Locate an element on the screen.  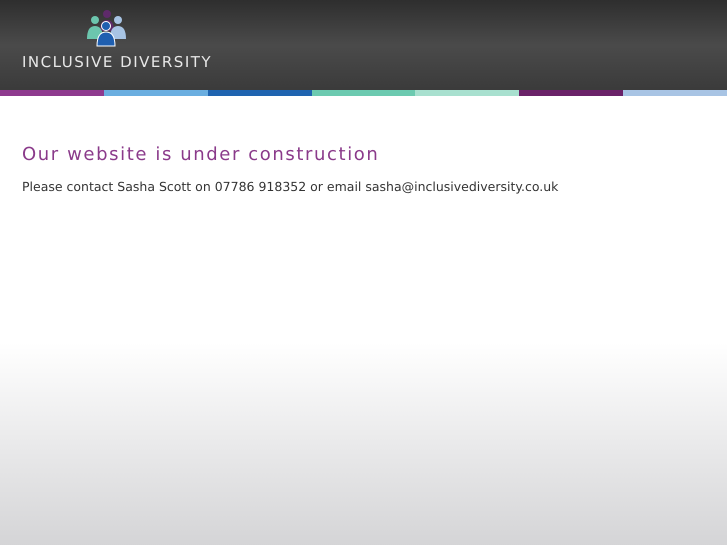
contact-message: Please contact Sasha Scott on 07786 918352 or email sasha@inclusivediversity.co.uk is located at coordinates (291, 186).